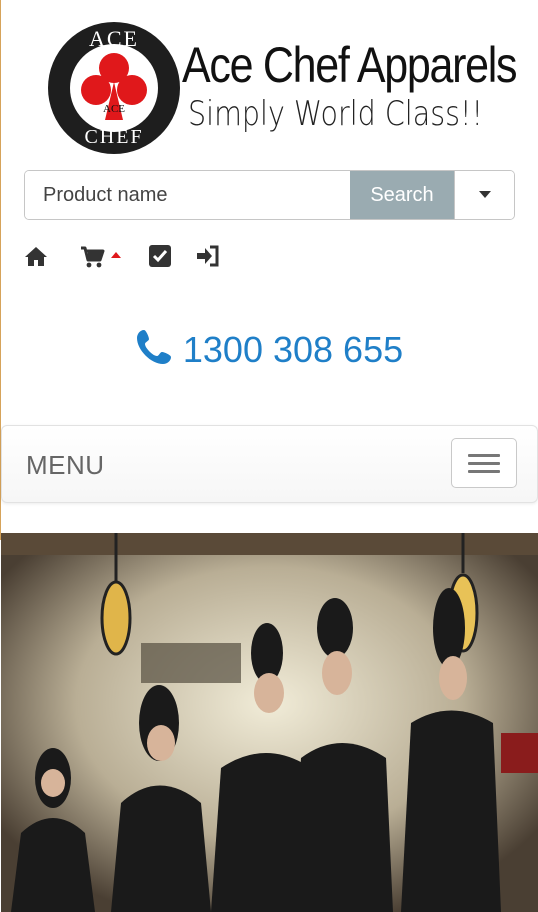 The height and width of the screenshot is (912, 538). What do you see at coordinates (153, 347) in the screenshot?
I see `phone-icon` at bounding box center [153, 347].